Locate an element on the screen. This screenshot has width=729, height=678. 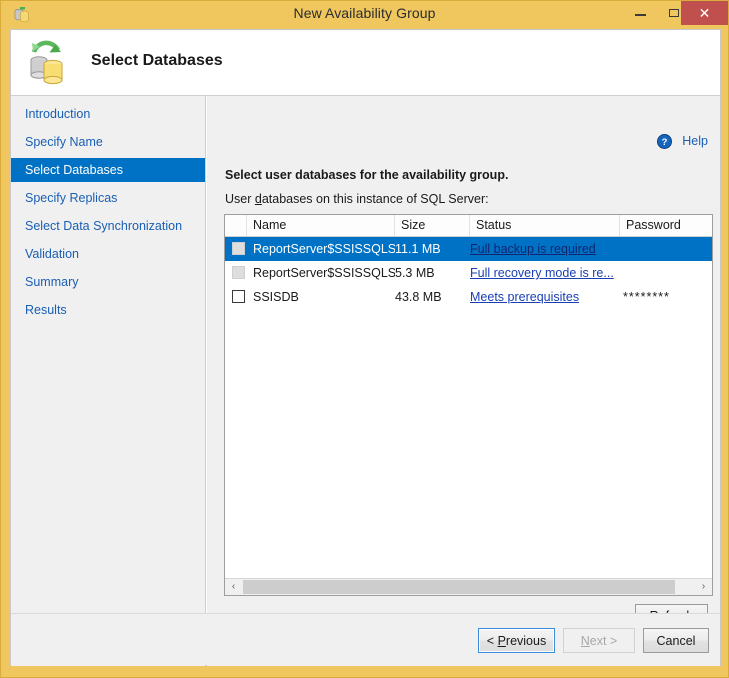
sidebar-item-results: Results is located at coordinates (108, 310).